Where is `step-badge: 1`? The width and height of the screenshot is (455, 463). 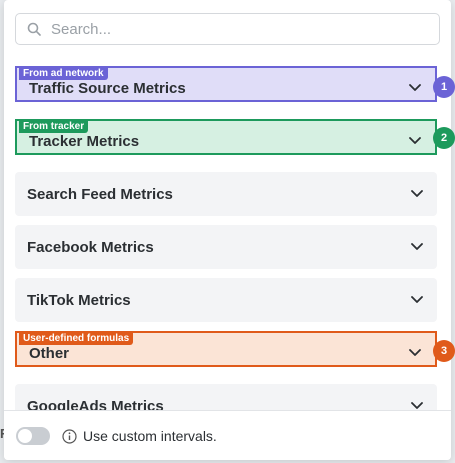 step-badge: 1 is located at coordinates (444, 87).